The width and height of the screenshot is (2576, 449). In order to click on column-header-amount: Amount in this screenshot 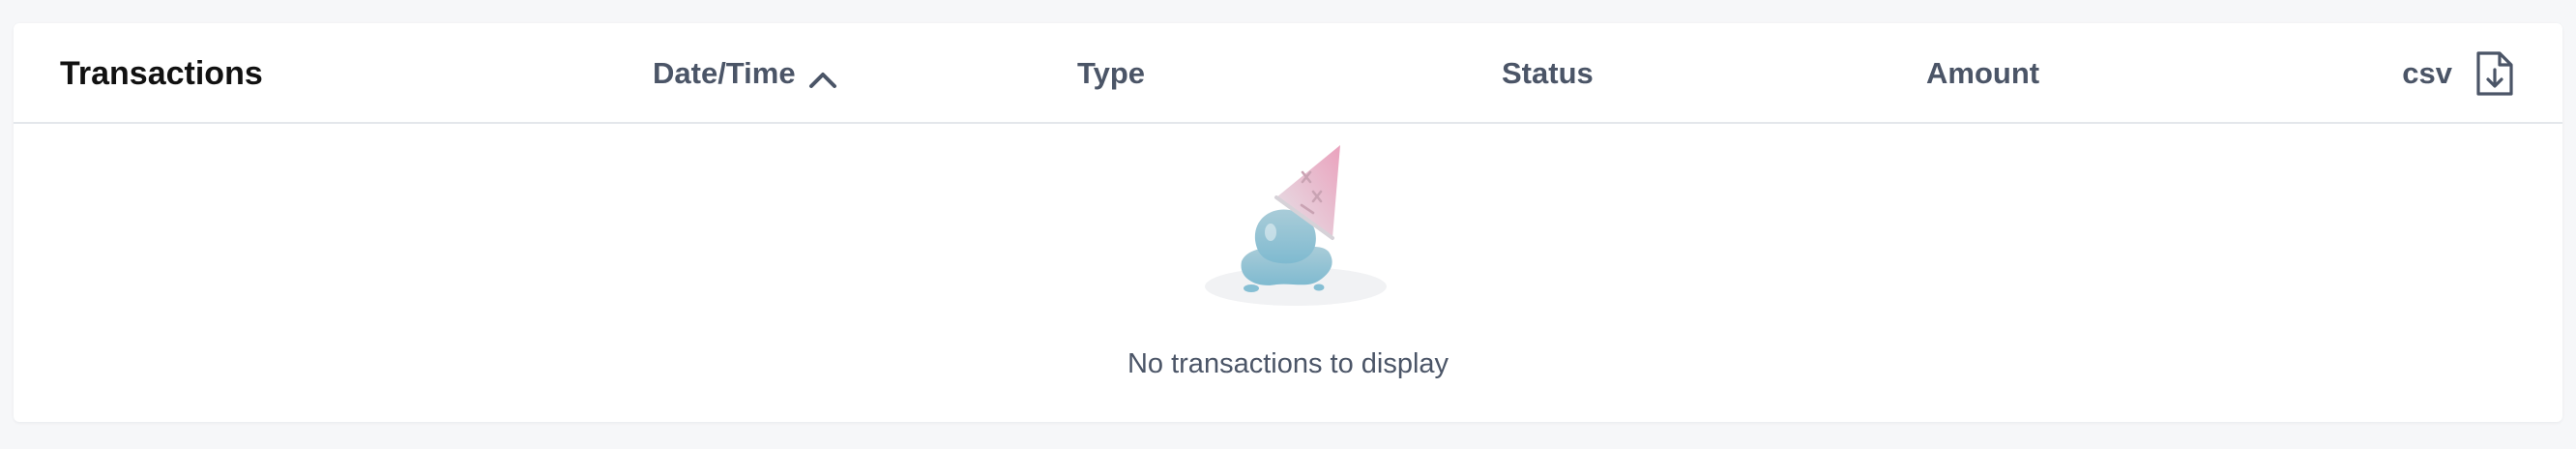, I will do `click(1982, 73)`.